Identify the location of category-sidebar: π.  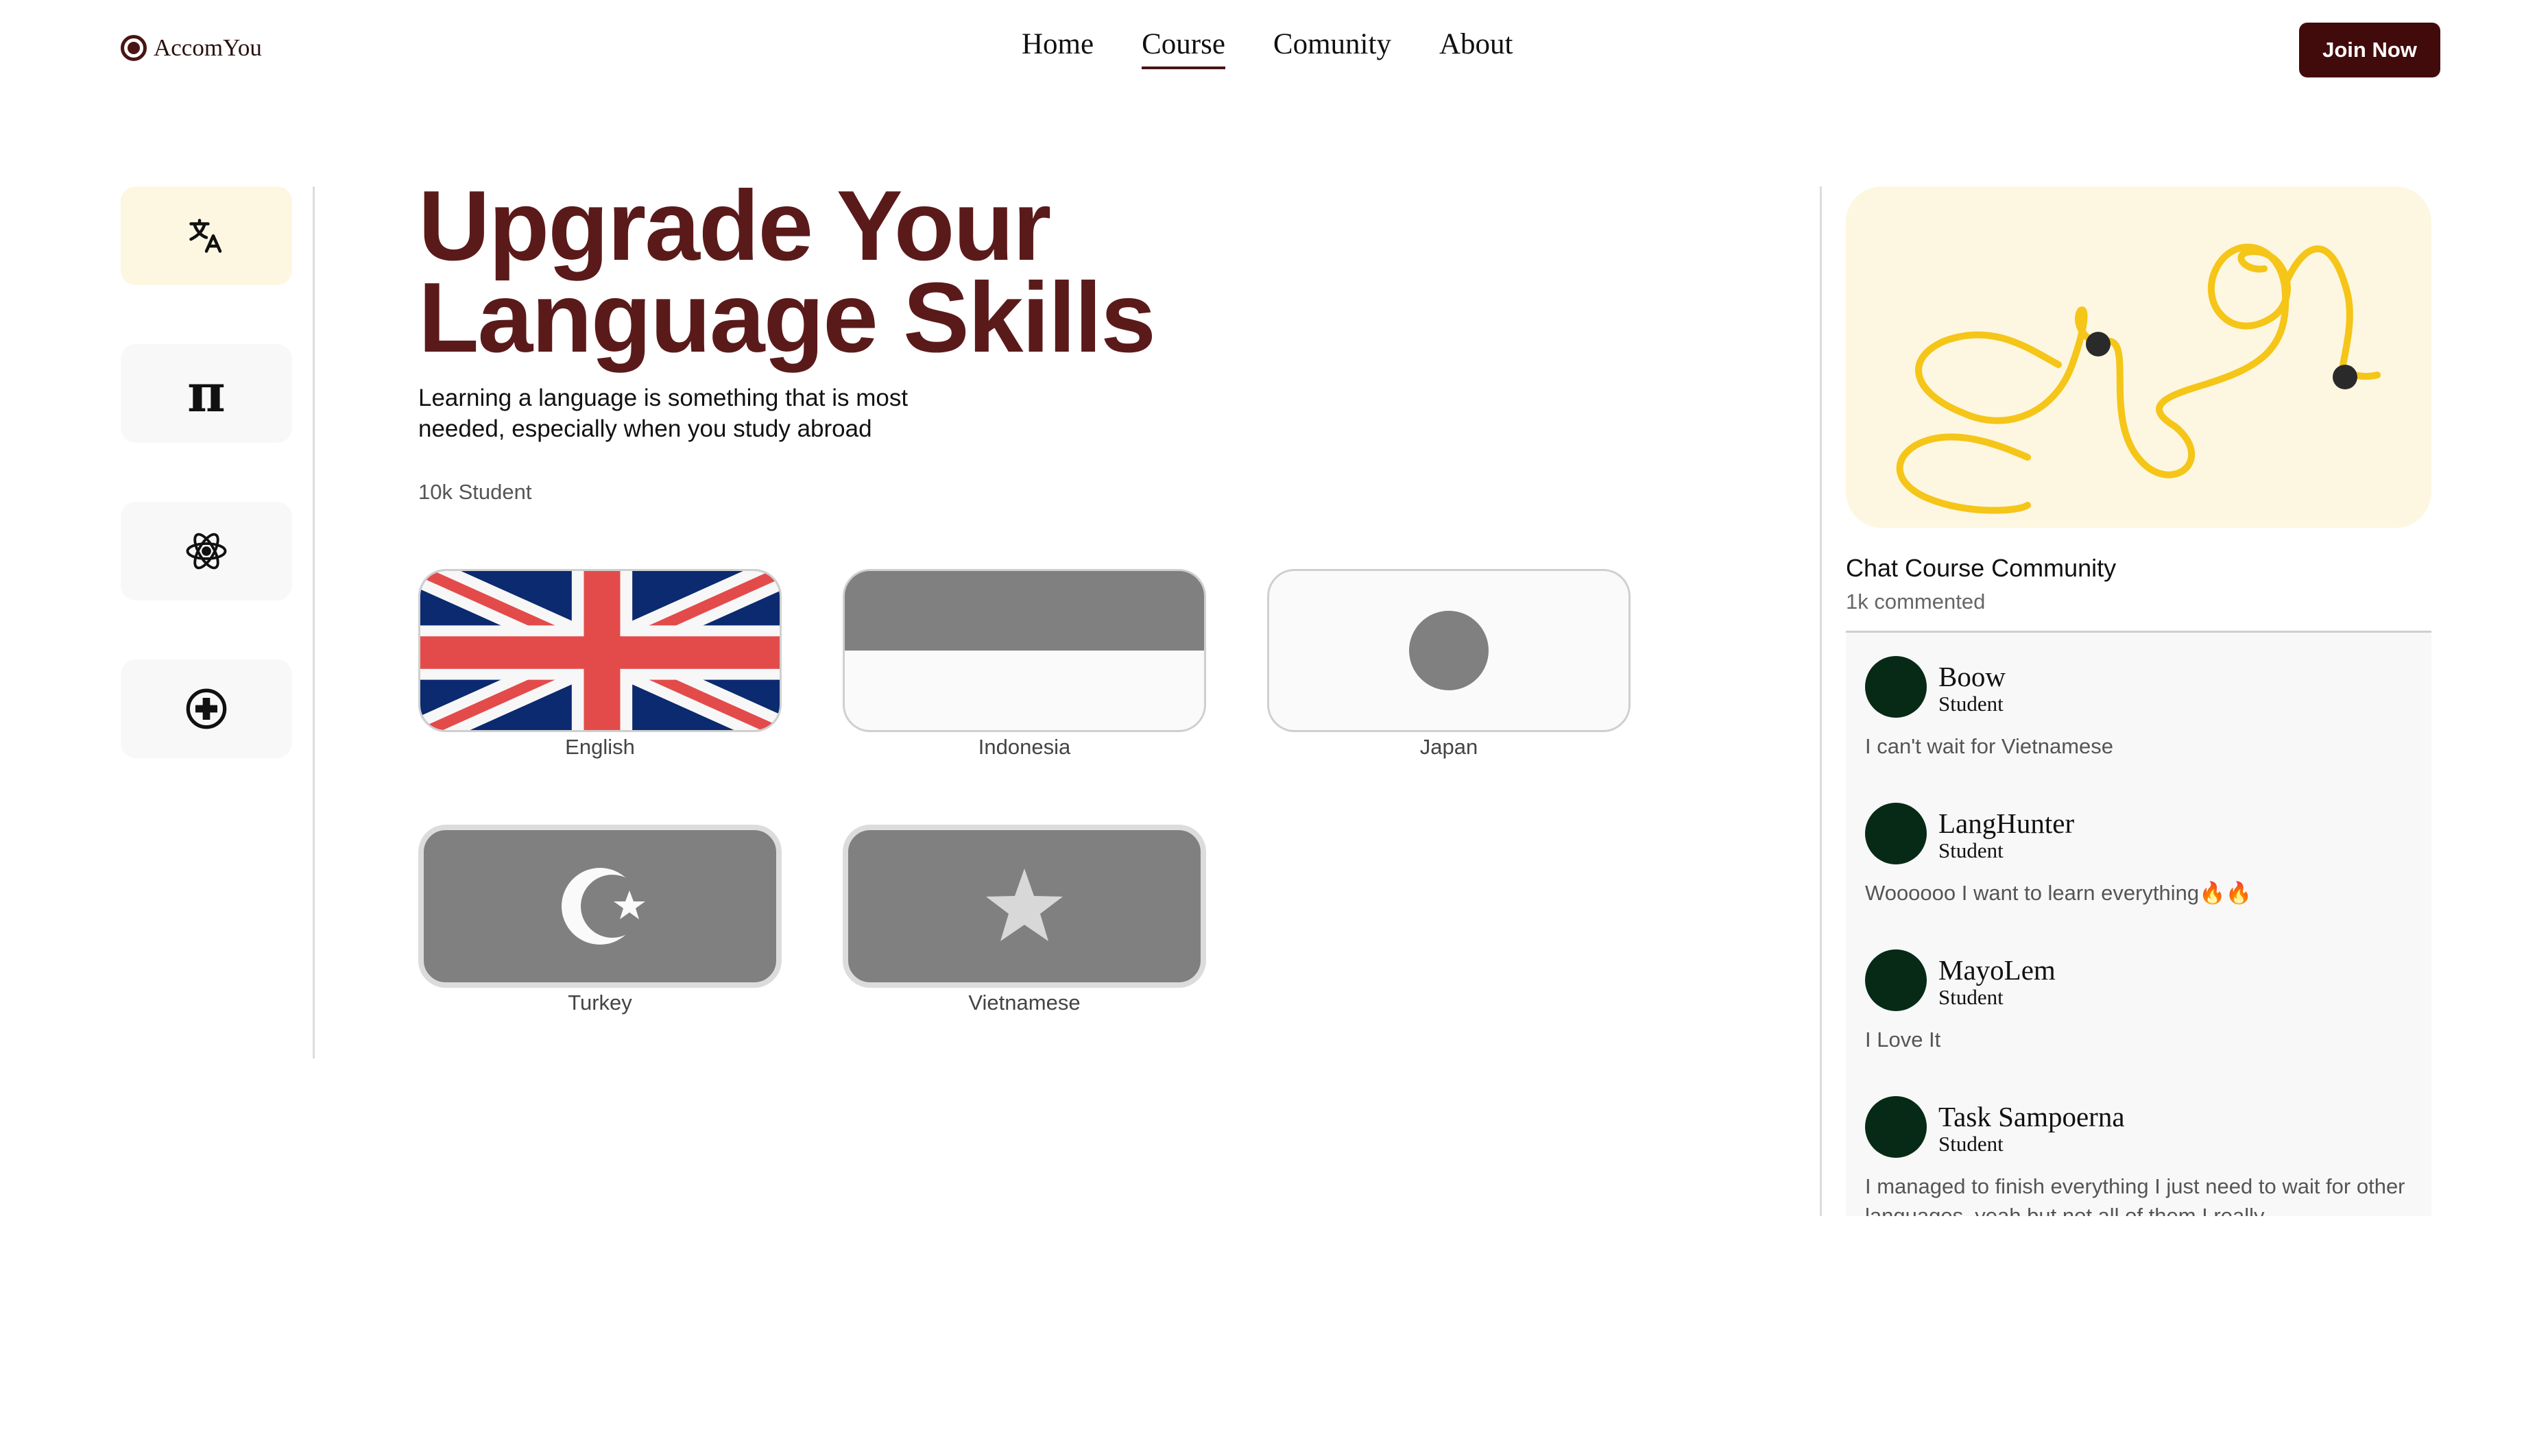
(206, 501).